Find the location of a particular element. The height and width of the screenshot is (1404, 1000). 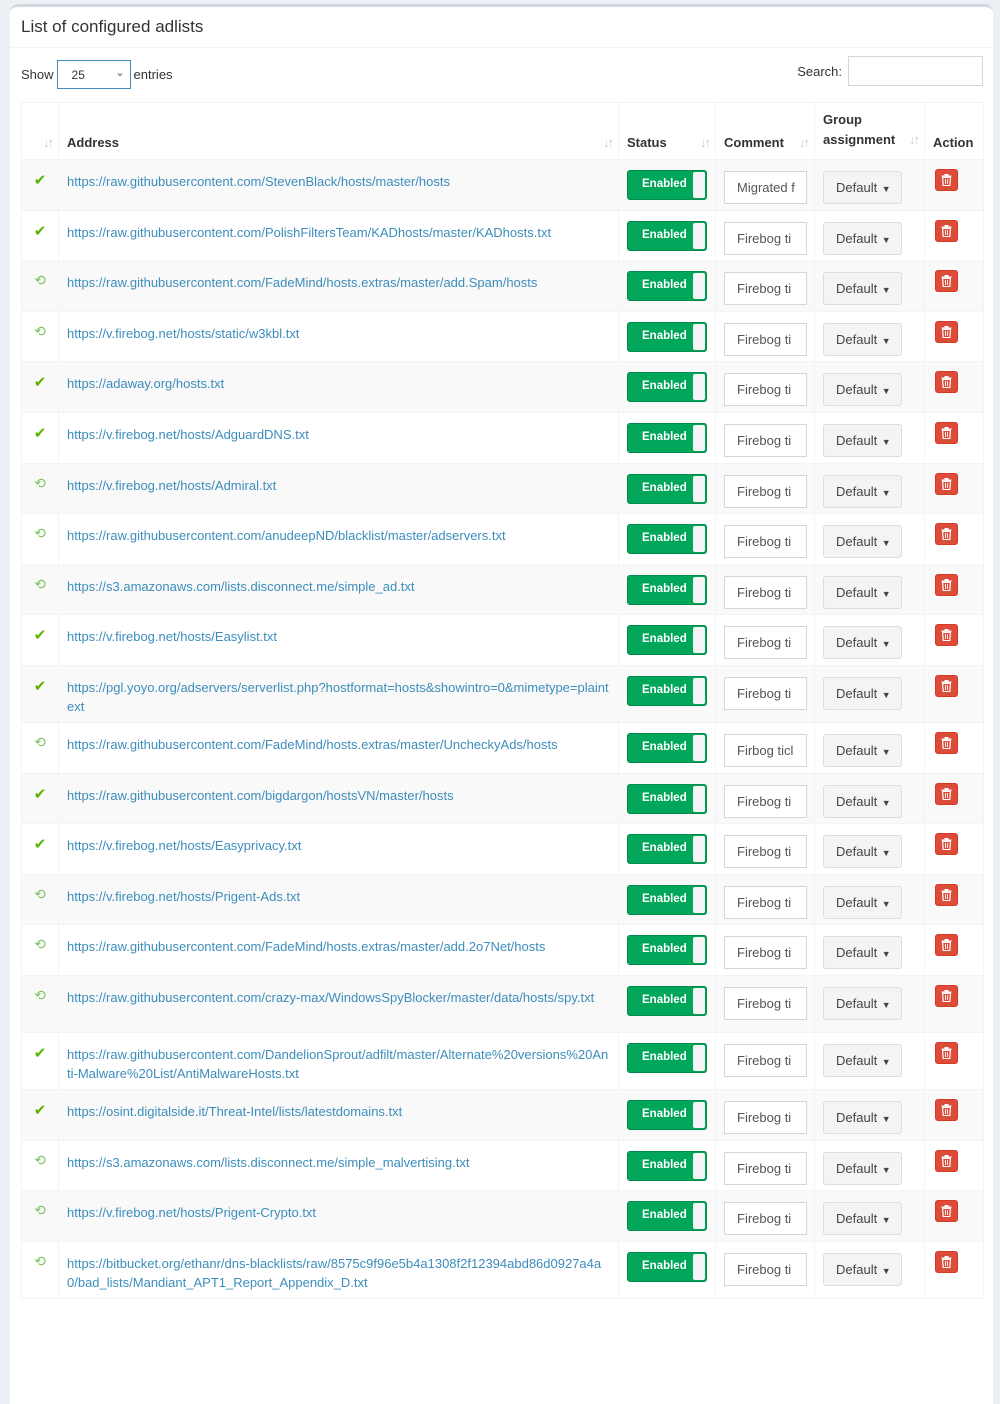

column-header-address: Address ↓↑ is located at coordinates (338, 131).